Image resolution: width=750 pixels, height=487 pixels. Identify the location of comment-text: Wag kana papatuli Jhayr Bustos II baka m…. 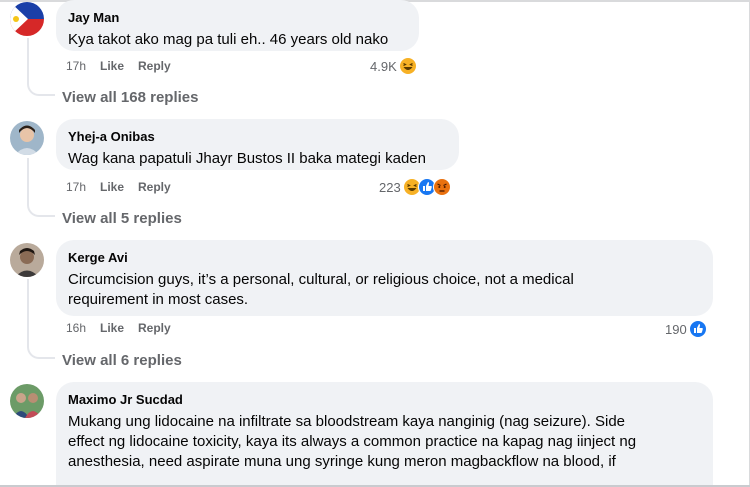
(247, 158).